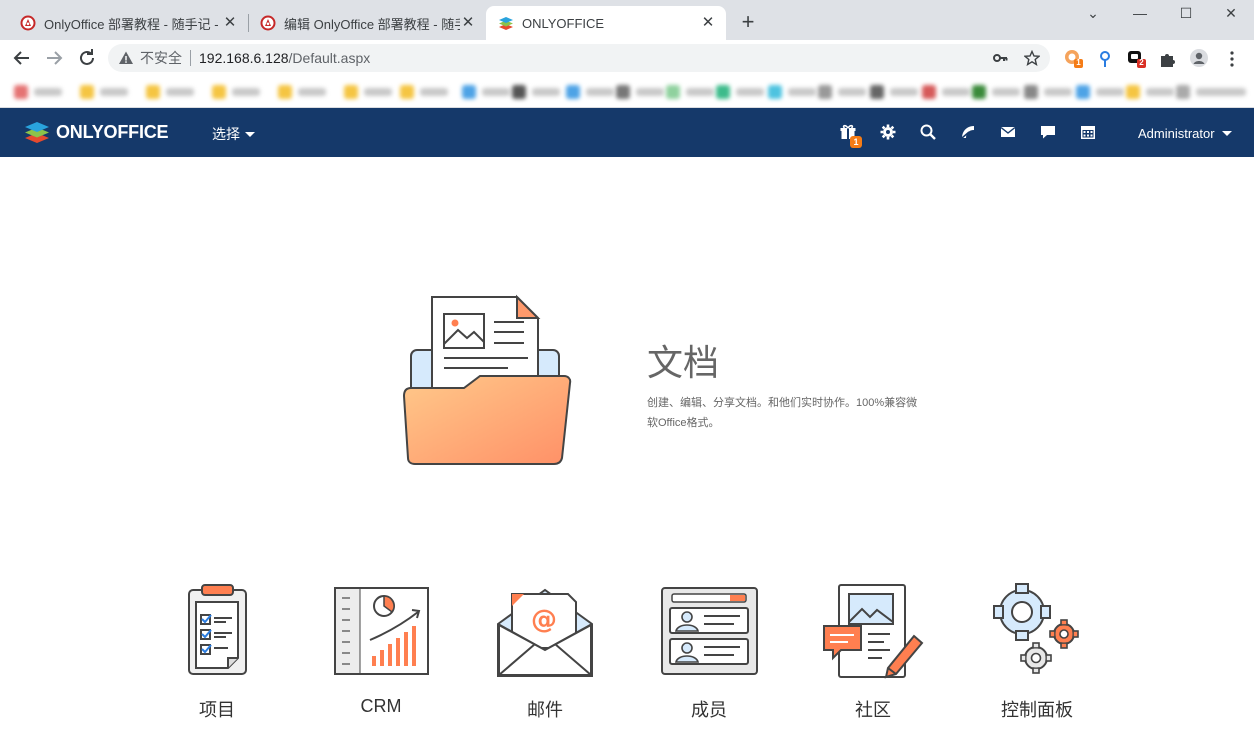 The image size is (1254, 749). Describe the element at coordinates (112, 131) in the screenshot. I see `logo-text: ONLYOFFICE` at that location.